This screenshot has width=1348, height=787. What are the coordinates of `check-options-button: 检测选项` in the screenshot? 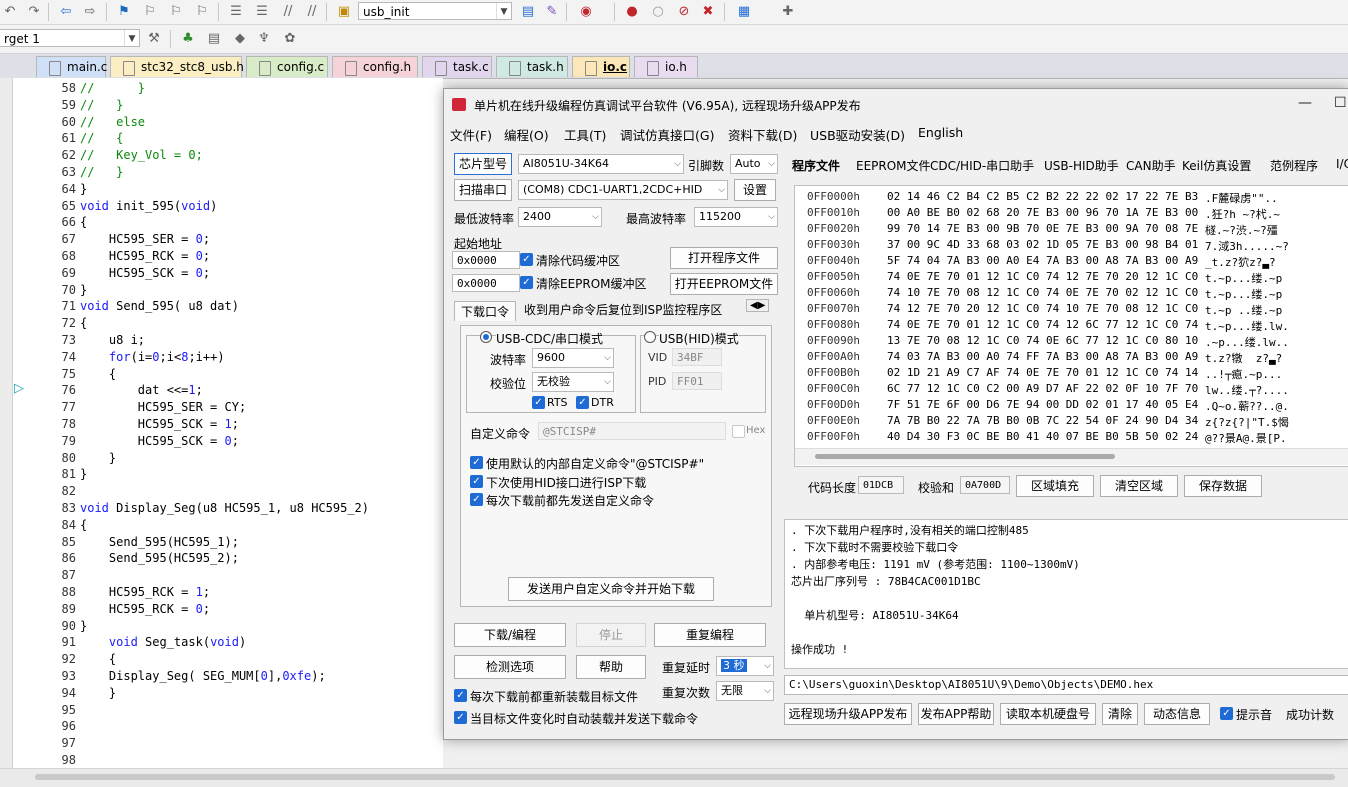 It's located at (510, 667).